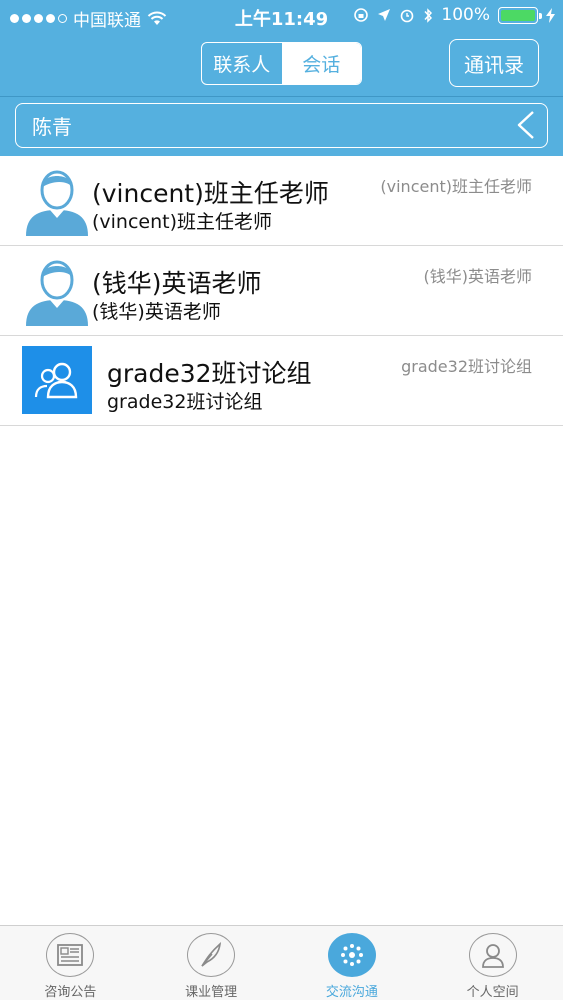  What do you see at coordinates (185, 402) in the screenshot?
I see `conversation-subtitle: grade32班讨论组` at bounding box center [185, 402].